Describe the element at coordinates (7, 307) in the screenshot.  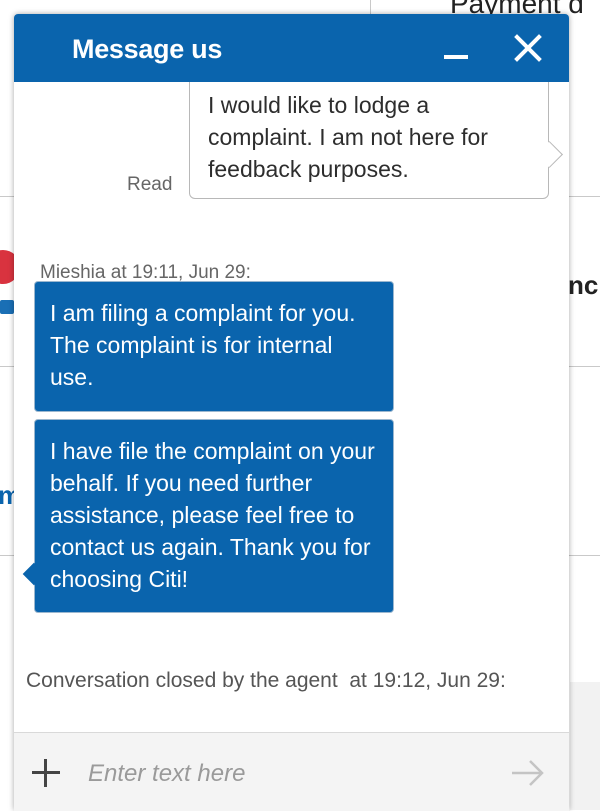
I see `background-logo-mark-icon` at that location.